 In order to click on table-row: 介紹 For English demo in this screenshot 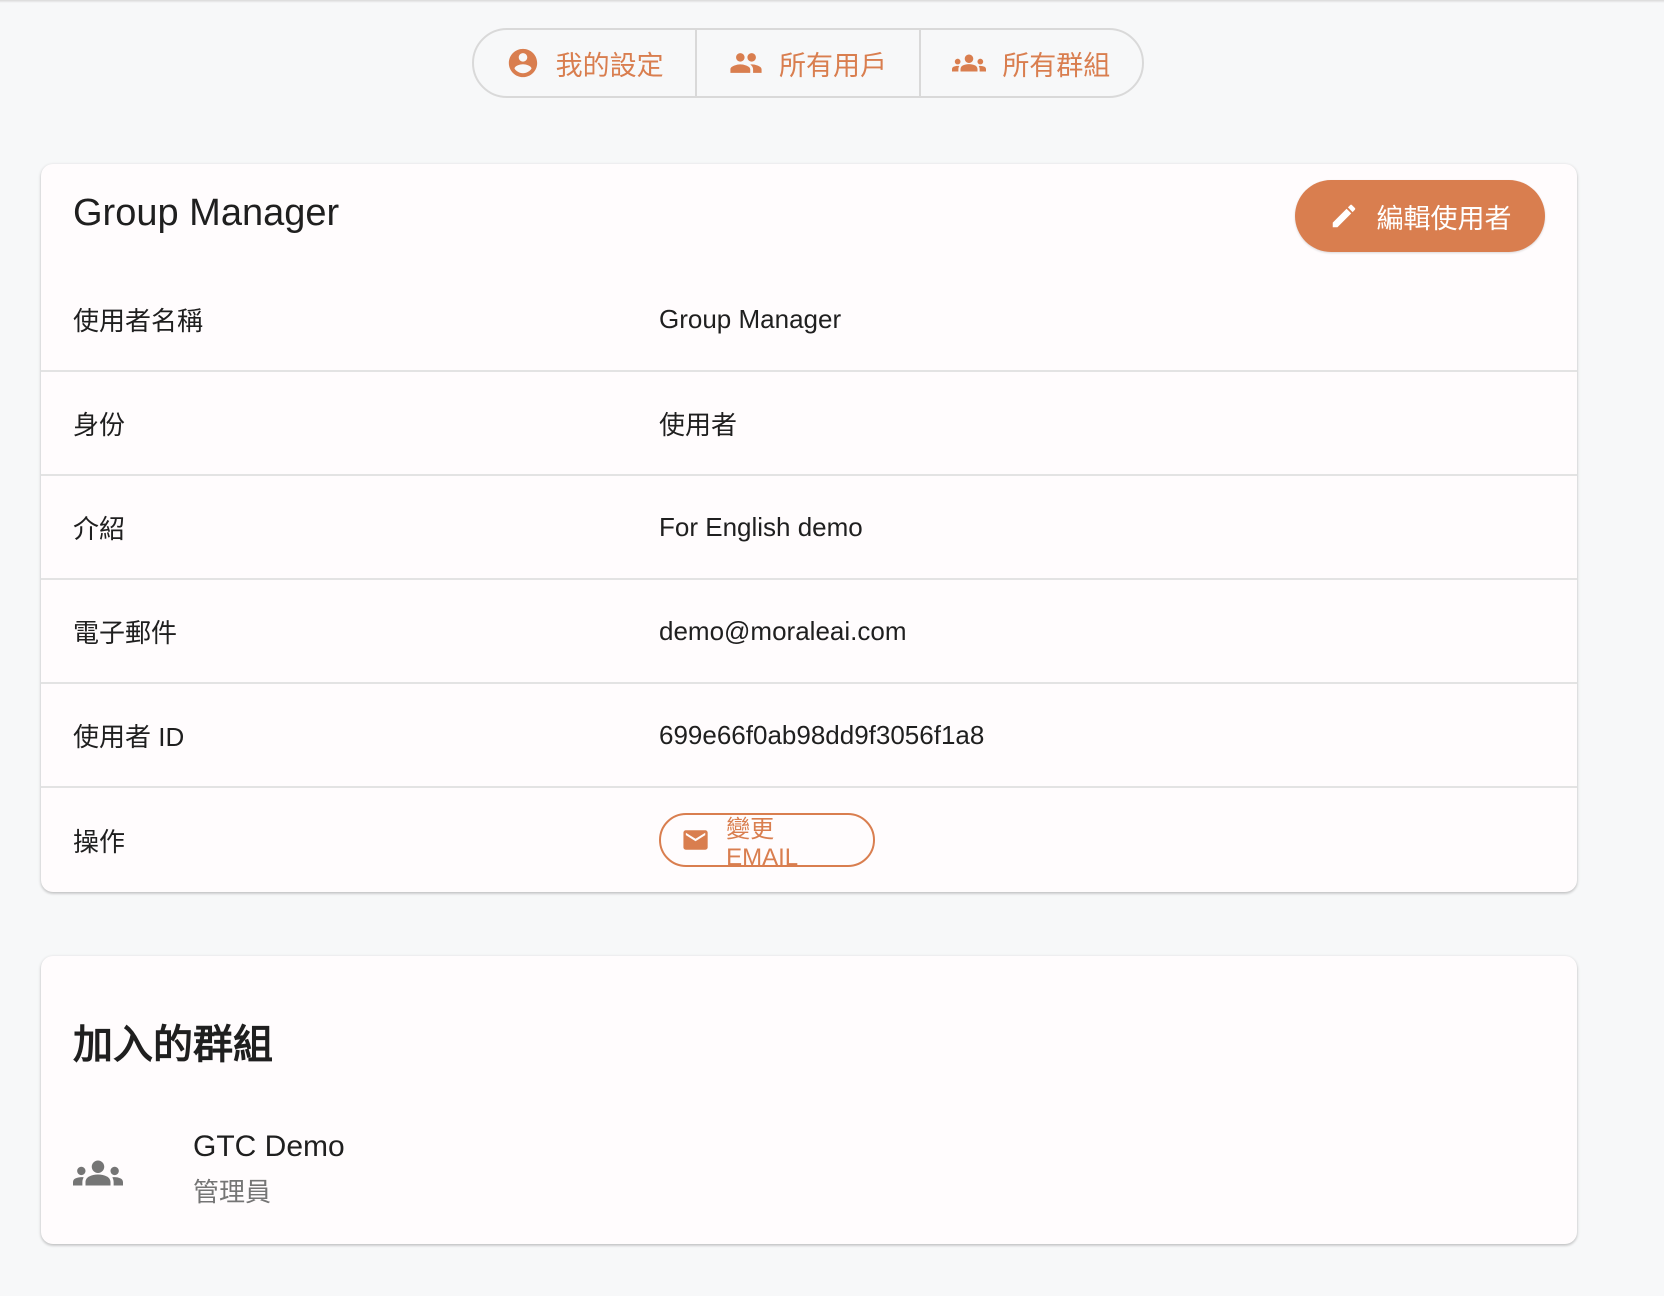, I will do `click(809, 528)`.